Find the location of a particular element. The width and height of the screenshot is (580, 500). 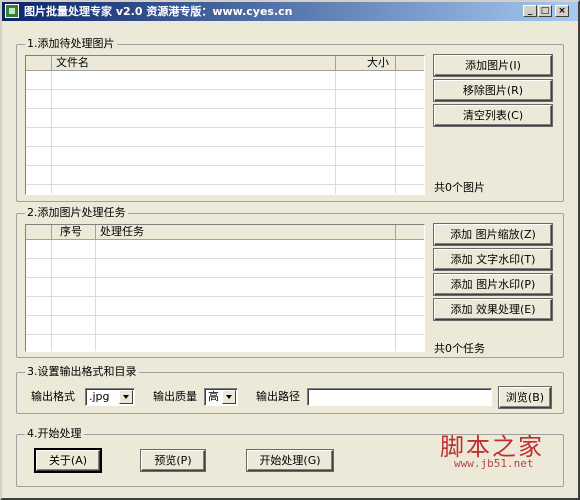

output-settings-group-label: 3.设置输出格式和目录 is located at coordinates (82, 372).